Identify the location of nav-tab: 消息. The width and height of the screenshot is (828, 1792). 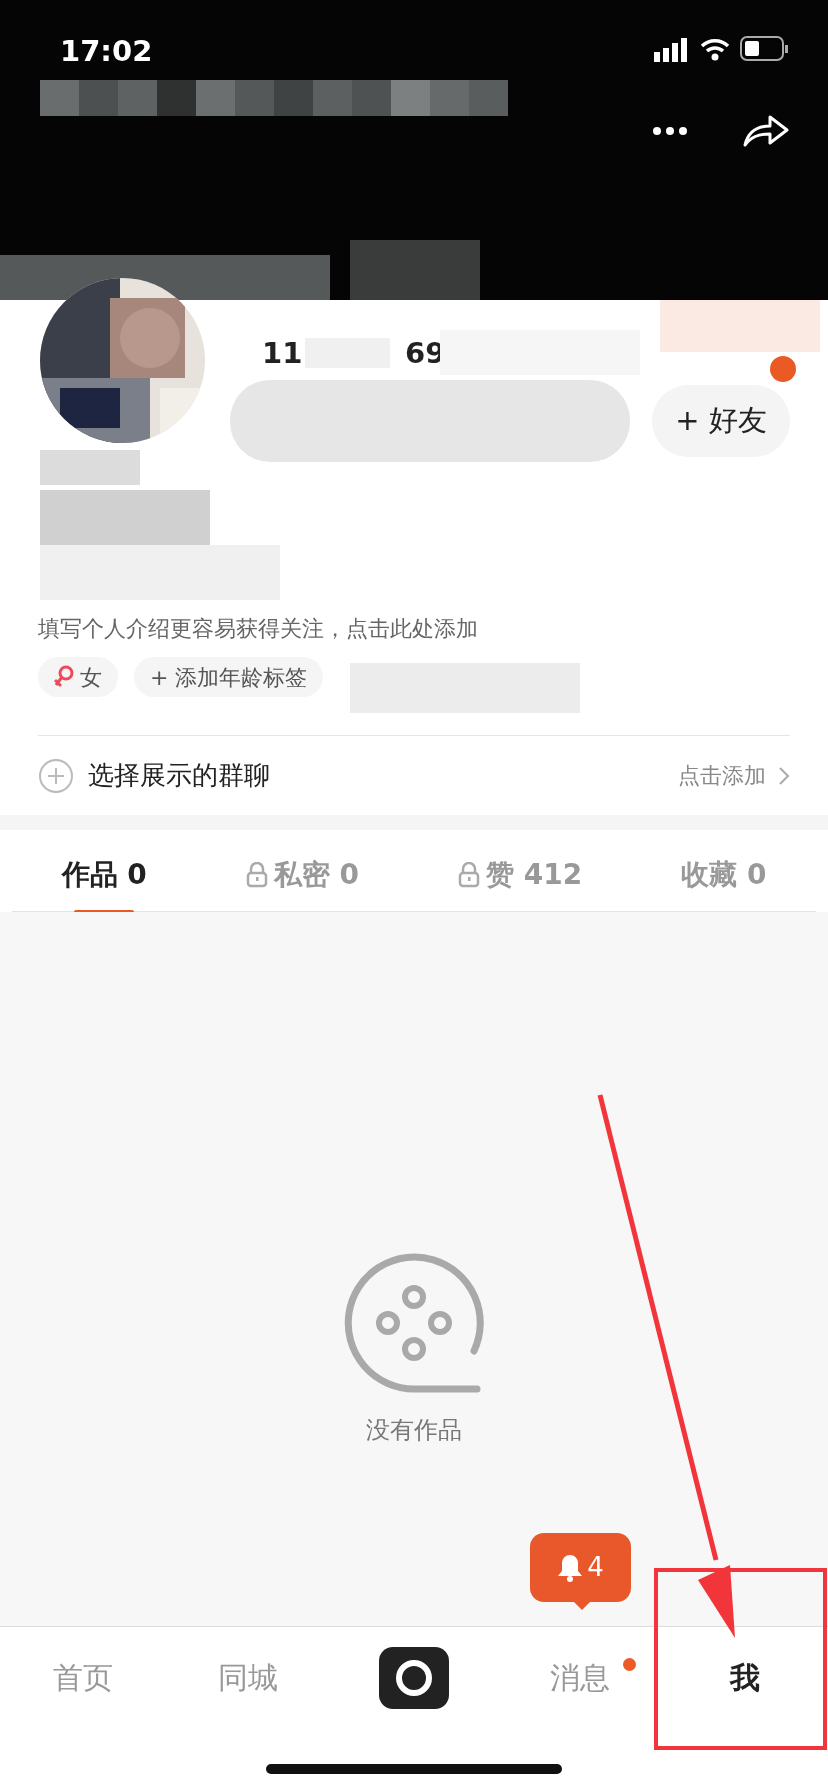
(579, 1677).